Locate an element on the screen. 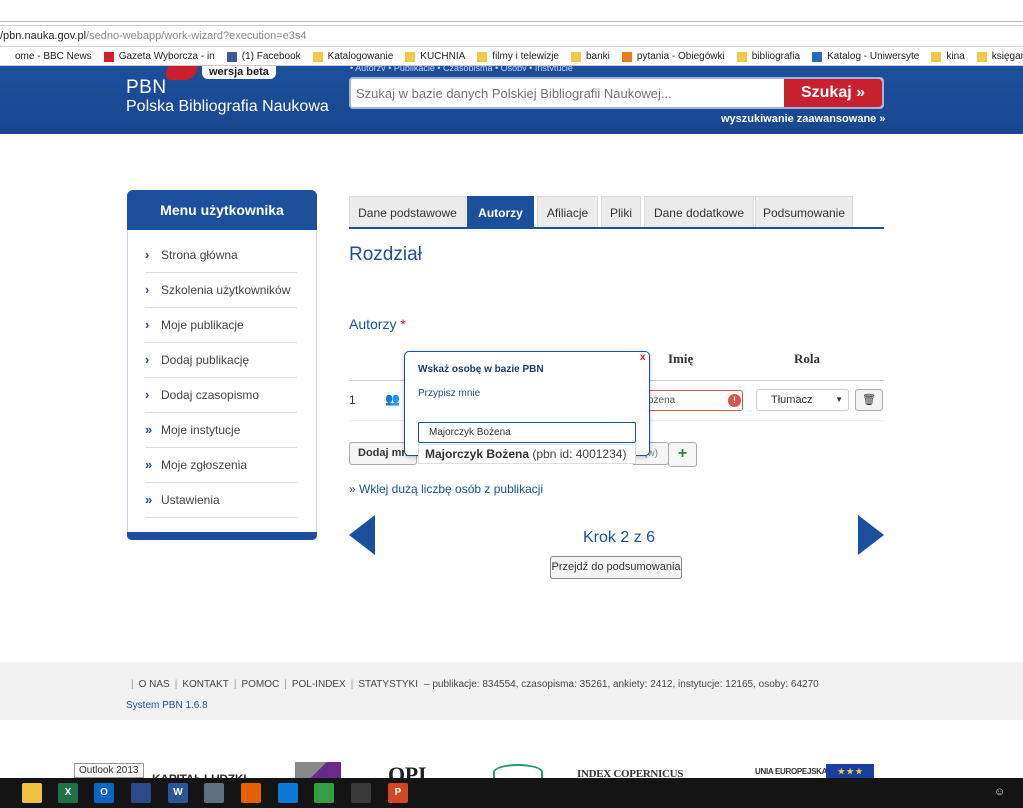 Image resolution: width=1023 pixels, height=808 pixels. bookmark-item: księgarnie is located at coordinates (999, 56).